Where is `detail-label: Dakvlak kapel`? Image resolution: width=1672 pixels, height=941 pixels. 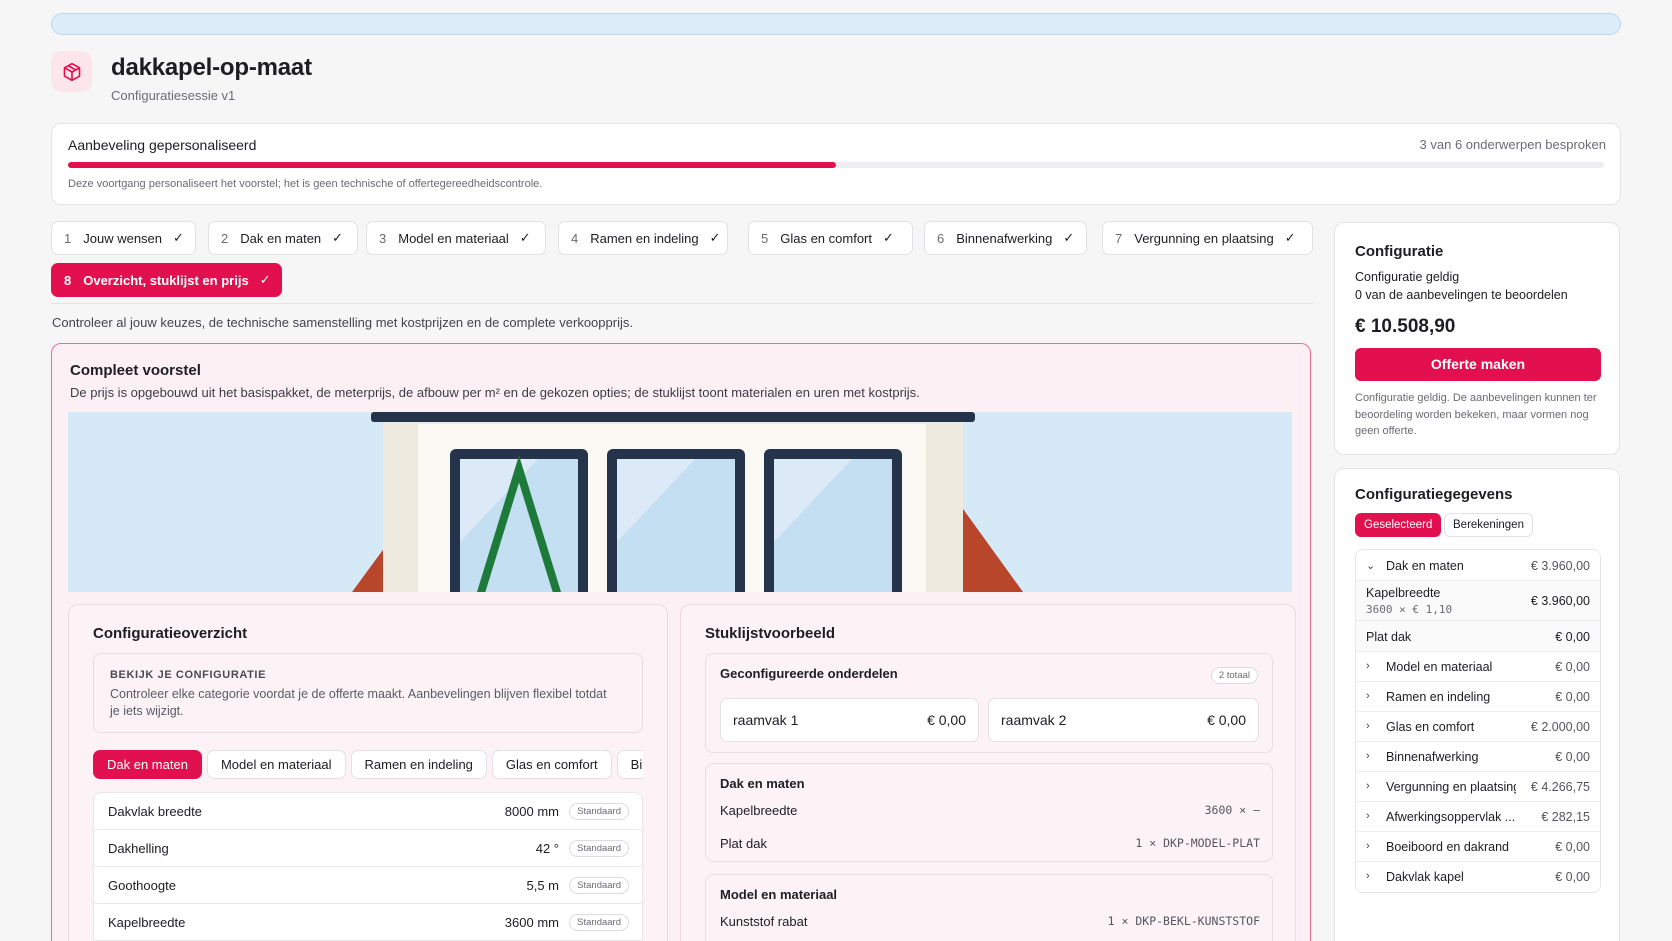
detail-label: Dakvlak kapel is located at coordinates (1425, 877).